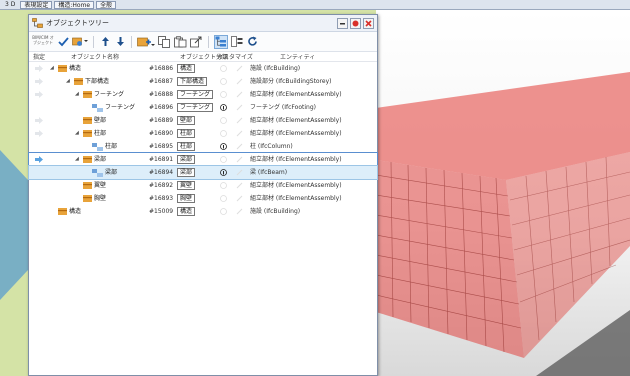  I want to click on col-entity: エンティティ, so click(297, 56).